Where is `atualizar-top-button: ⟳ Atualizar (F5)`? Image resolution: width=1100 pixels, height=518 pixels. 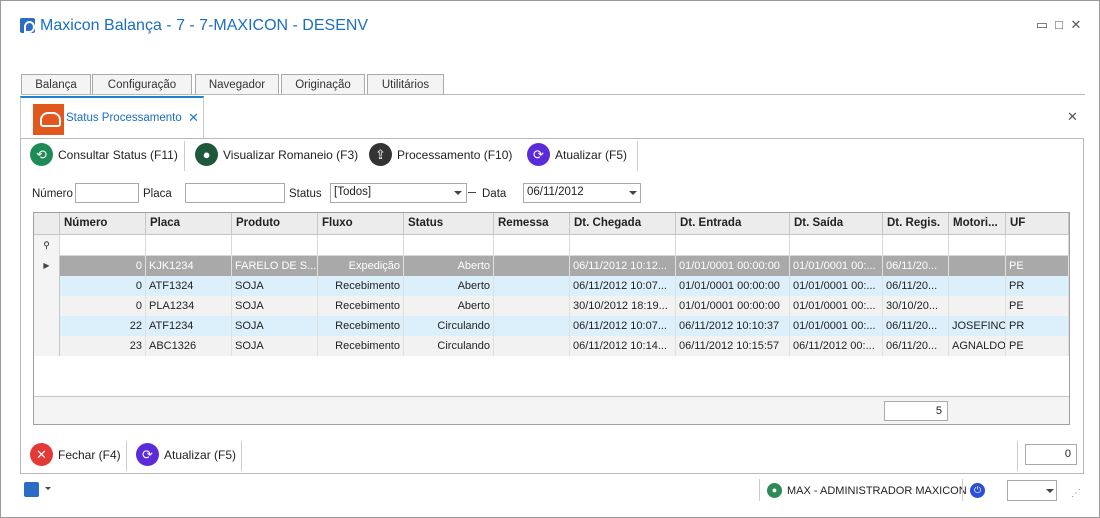 atualizar-top-button: ⟳ Atualizar (F5) is located at coordinates (579, 156).